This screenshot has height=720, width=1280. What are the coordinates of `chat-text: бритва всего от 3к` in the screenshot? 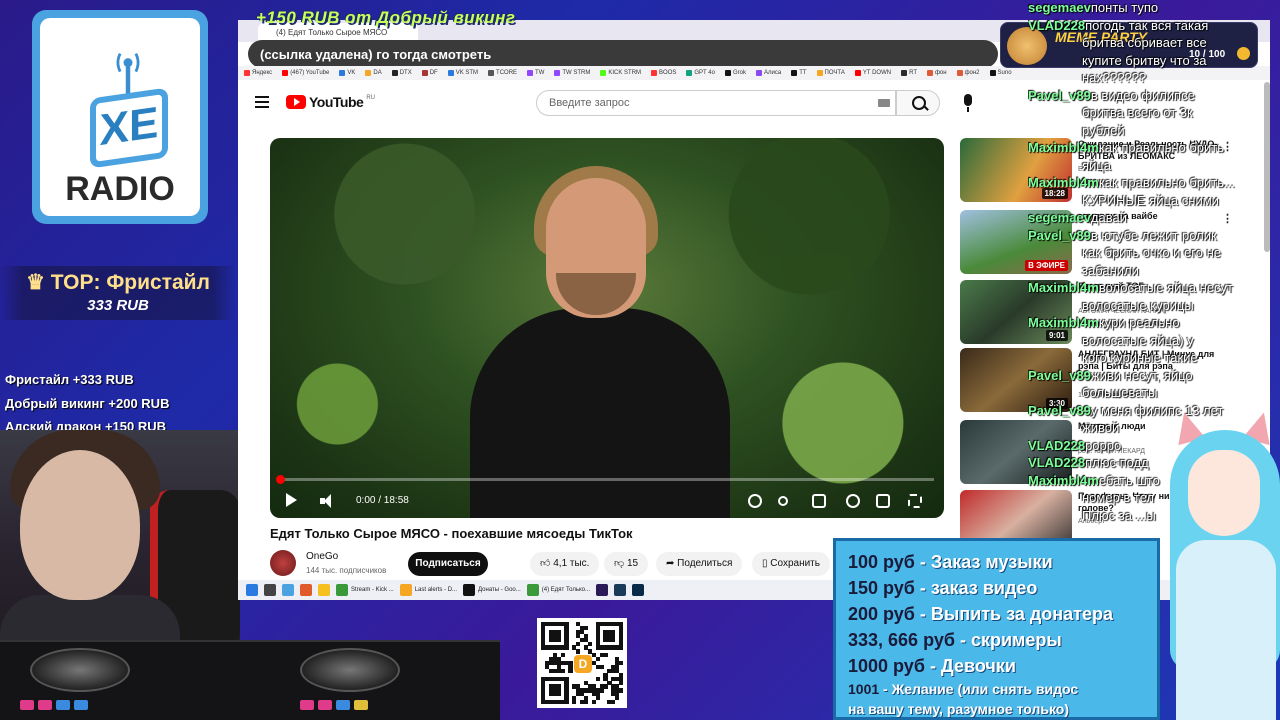 It's located at (1137, 112).